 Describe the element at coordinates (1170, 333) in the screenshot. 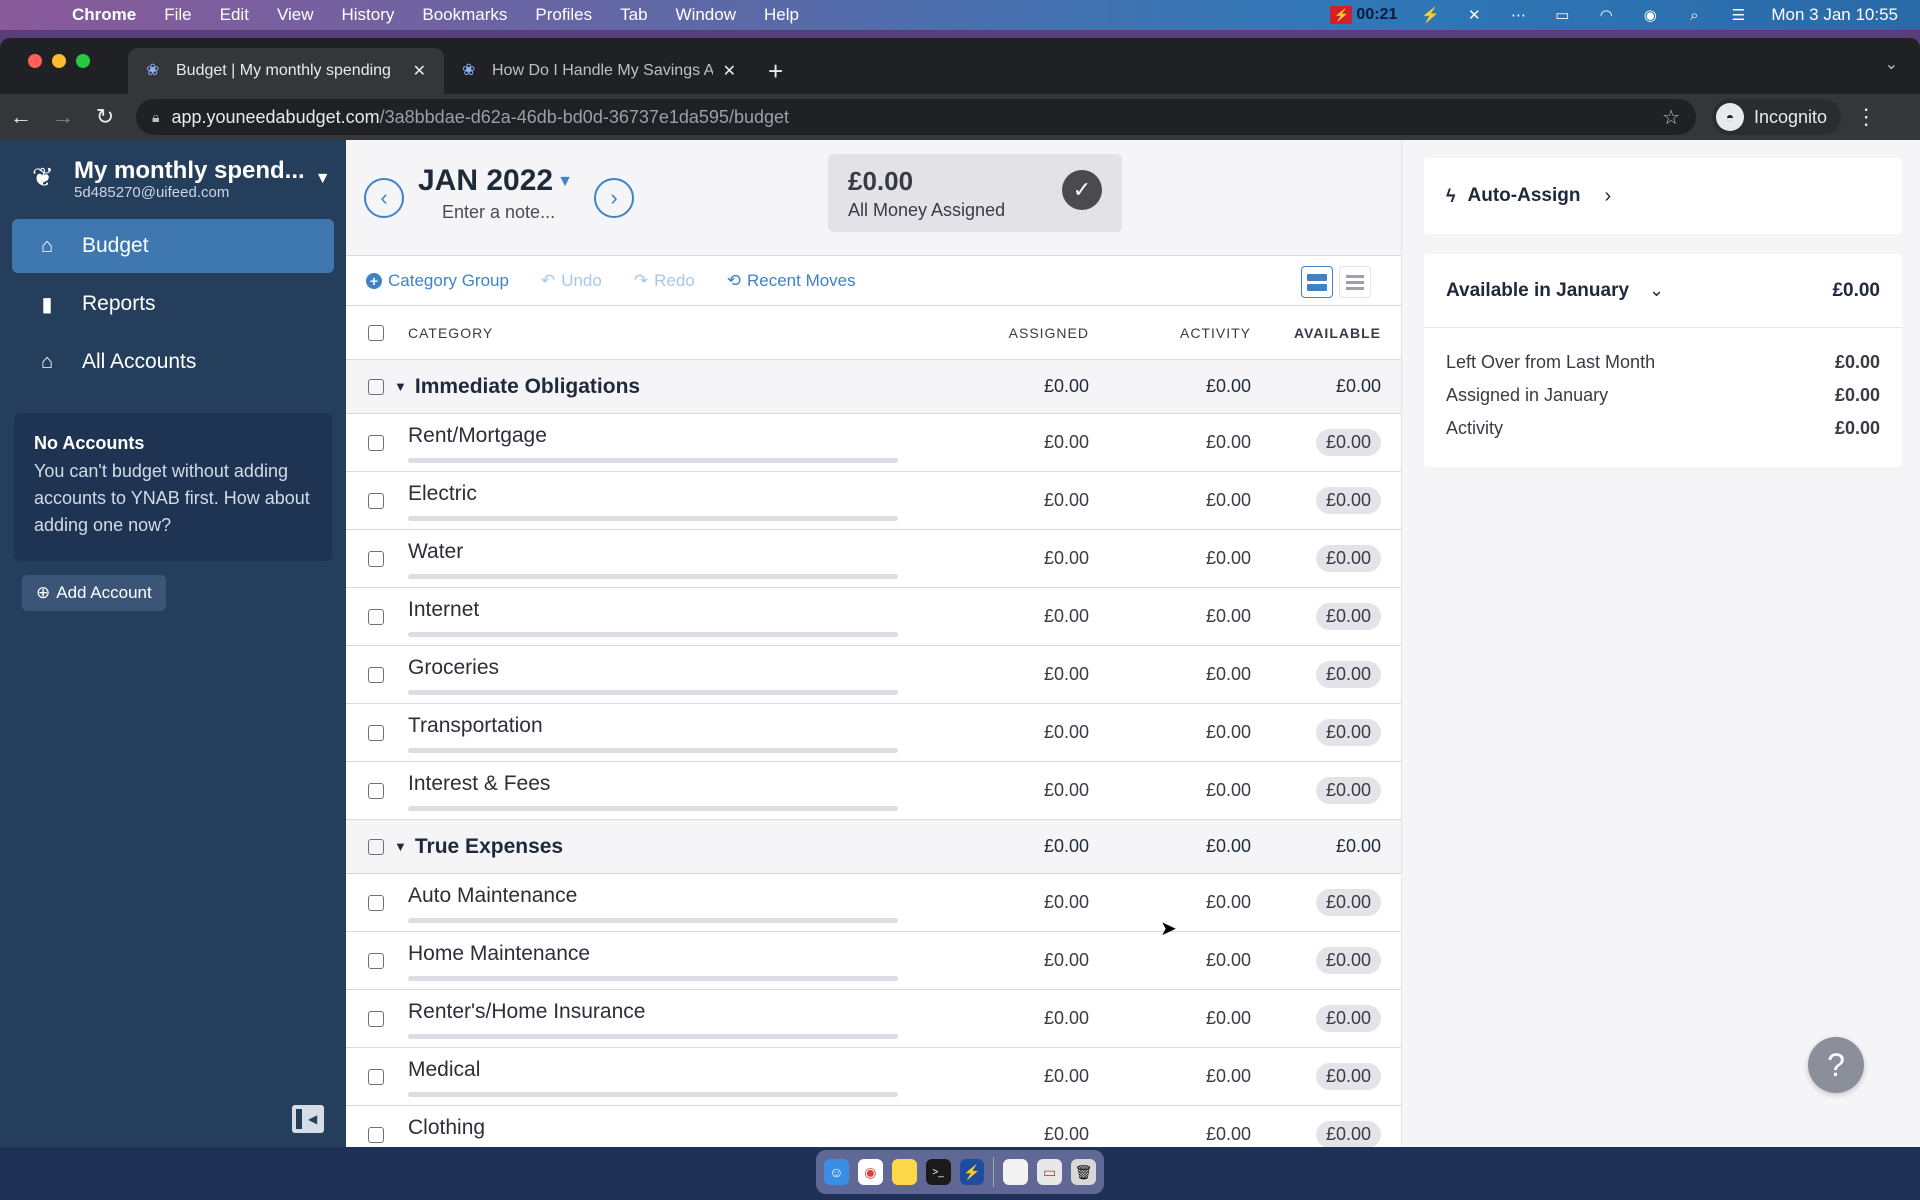

I see `column-activity: ACTIVITY` at that location.